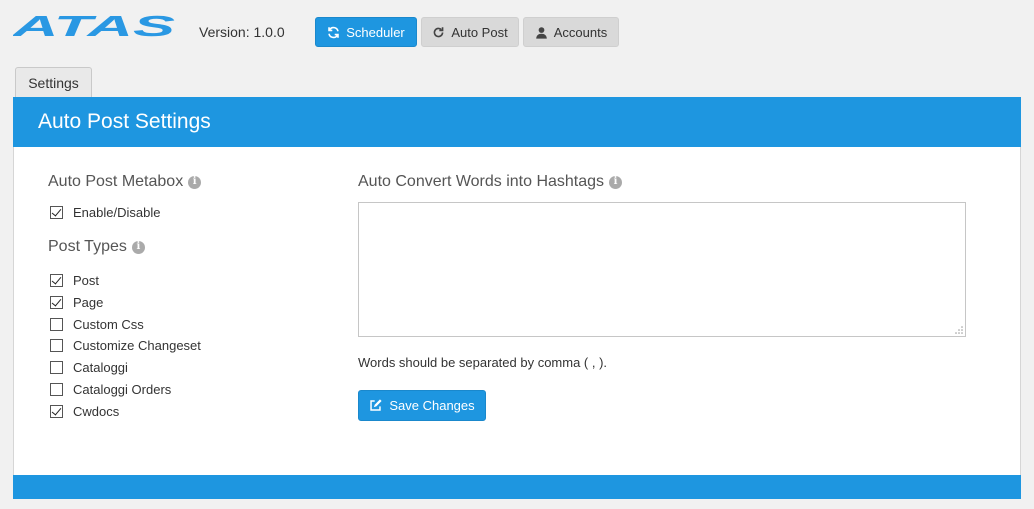 The image size is (1034, 509). Describe the element at coordinates (100, 367) in the screenshot. I see `post-type-label: Cataloggi` at that location.